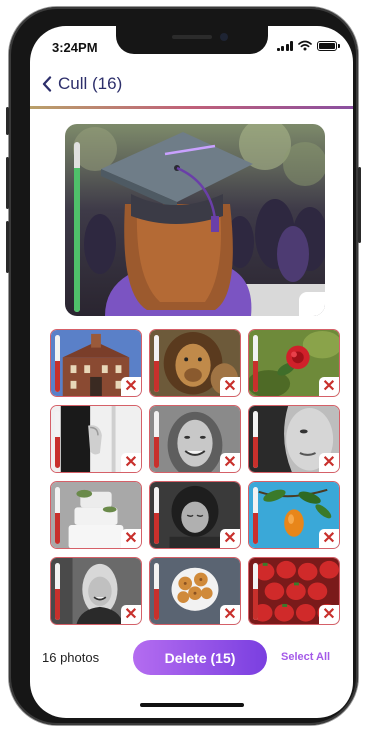  Describe the element at coordinates (75, 47) in the screenshot. I see `status-time: 3:24PM` at that location.